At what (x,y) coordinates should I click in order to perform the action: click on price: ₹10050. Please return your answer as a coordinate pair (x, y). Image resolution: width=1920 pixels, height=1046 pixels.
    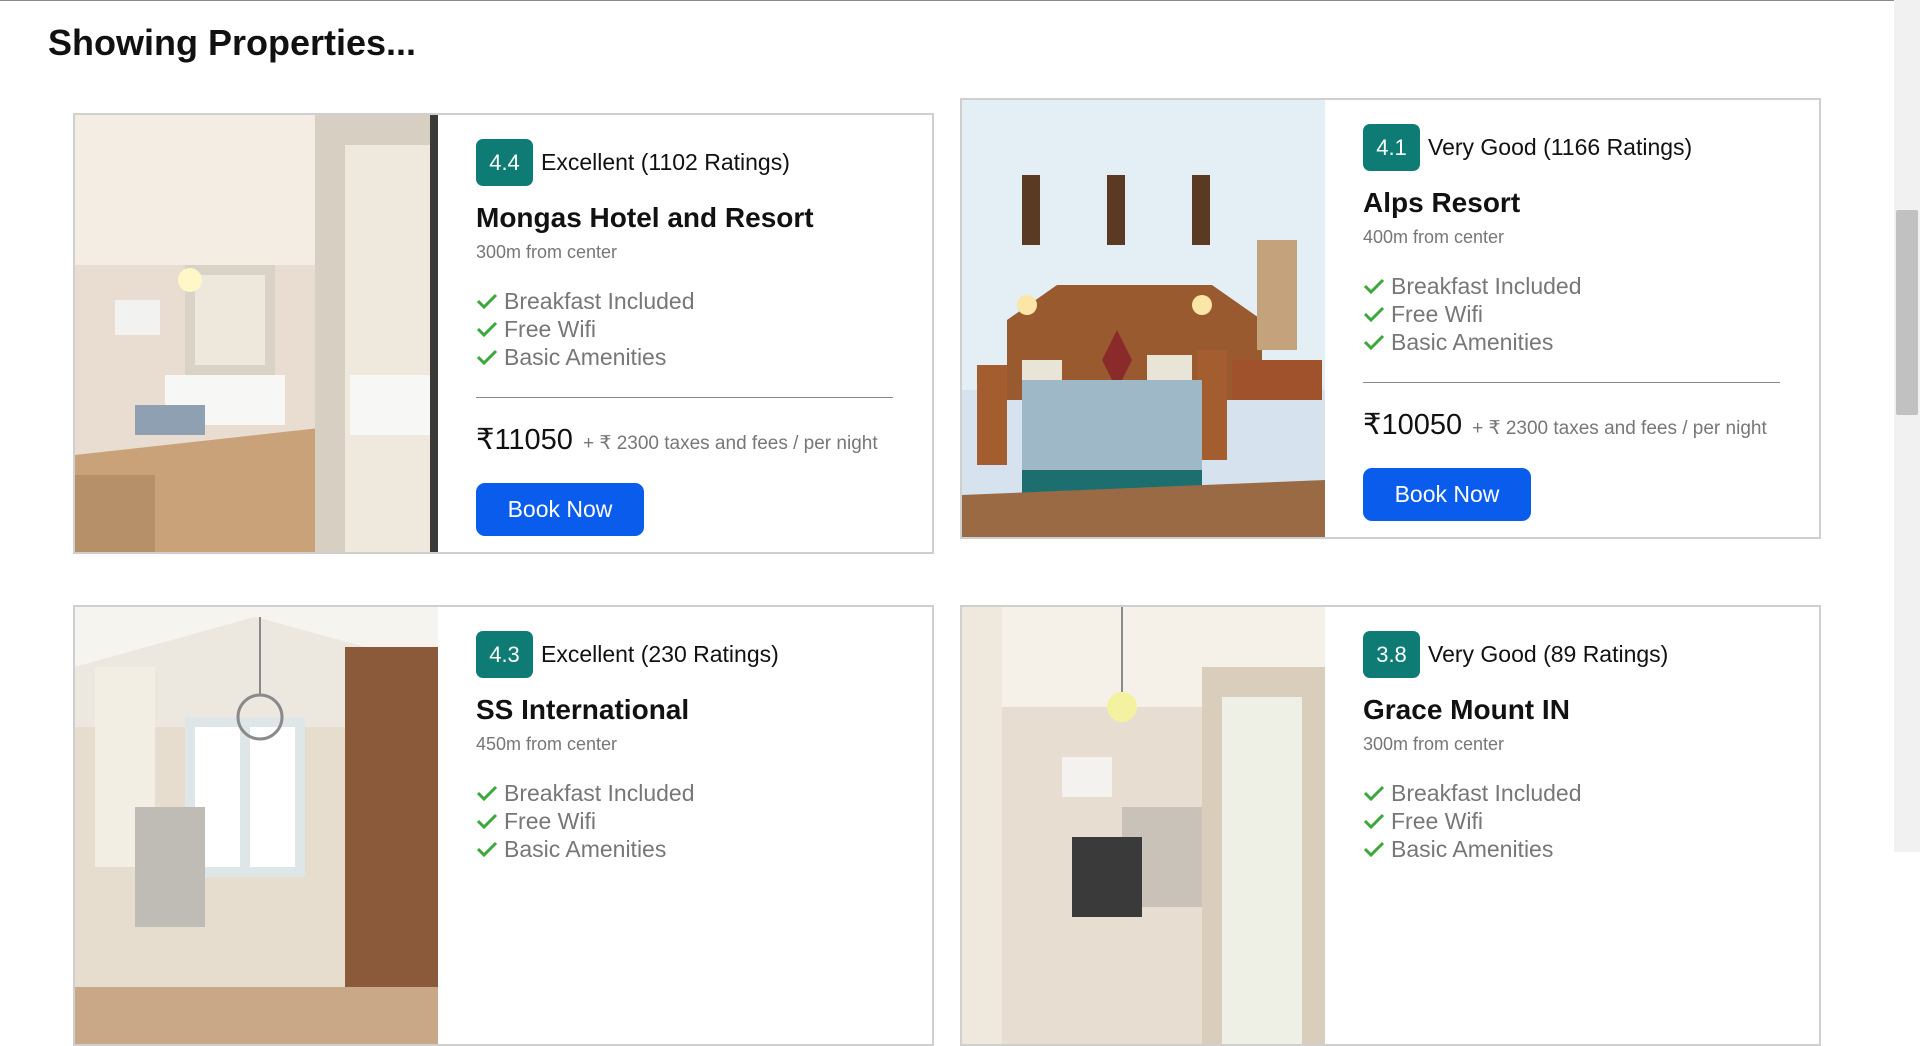
    Looking at the image, I should click on (1413, 425).